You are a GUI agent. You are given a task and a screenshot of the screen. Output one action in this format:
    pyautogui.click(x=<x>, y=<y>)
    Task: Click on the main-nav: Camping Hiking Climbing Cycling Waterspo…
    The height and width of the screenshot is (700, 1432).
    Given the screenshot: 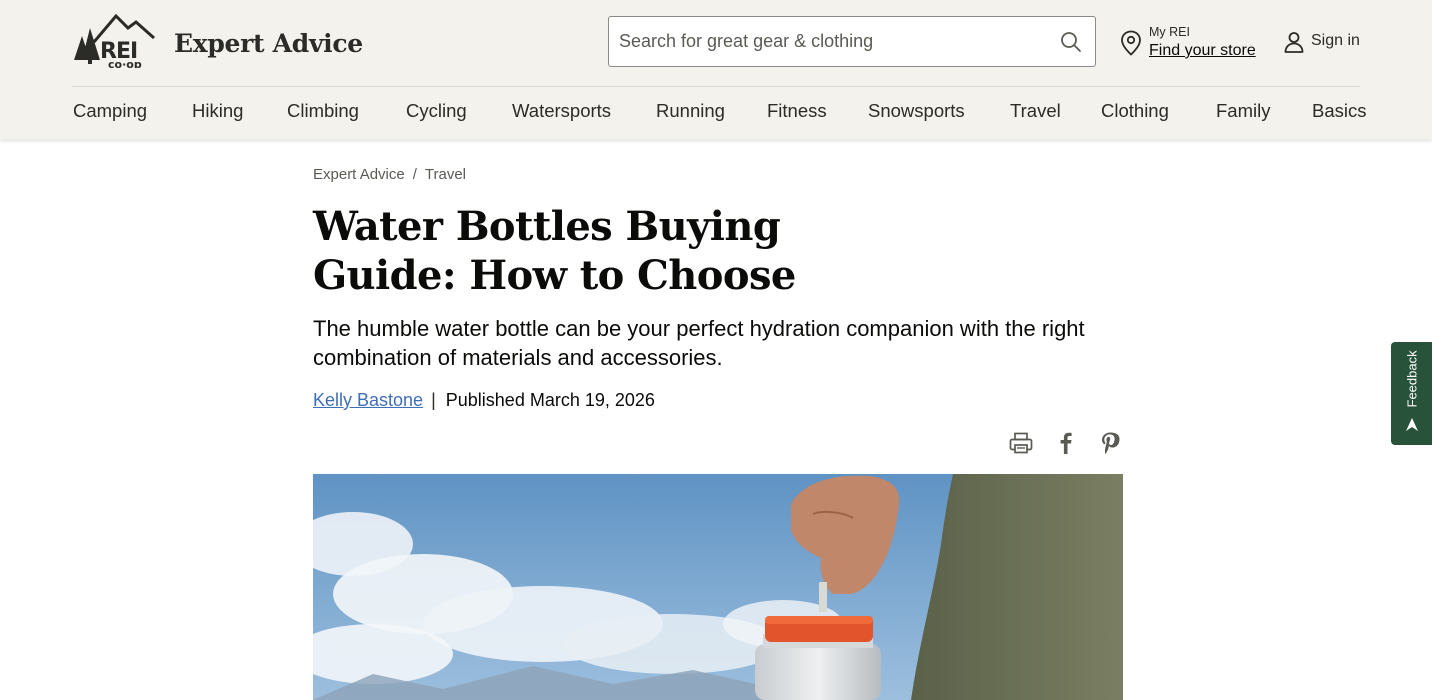 What is the action you would take?
    pyautogui.click(x=723, y=113)
    